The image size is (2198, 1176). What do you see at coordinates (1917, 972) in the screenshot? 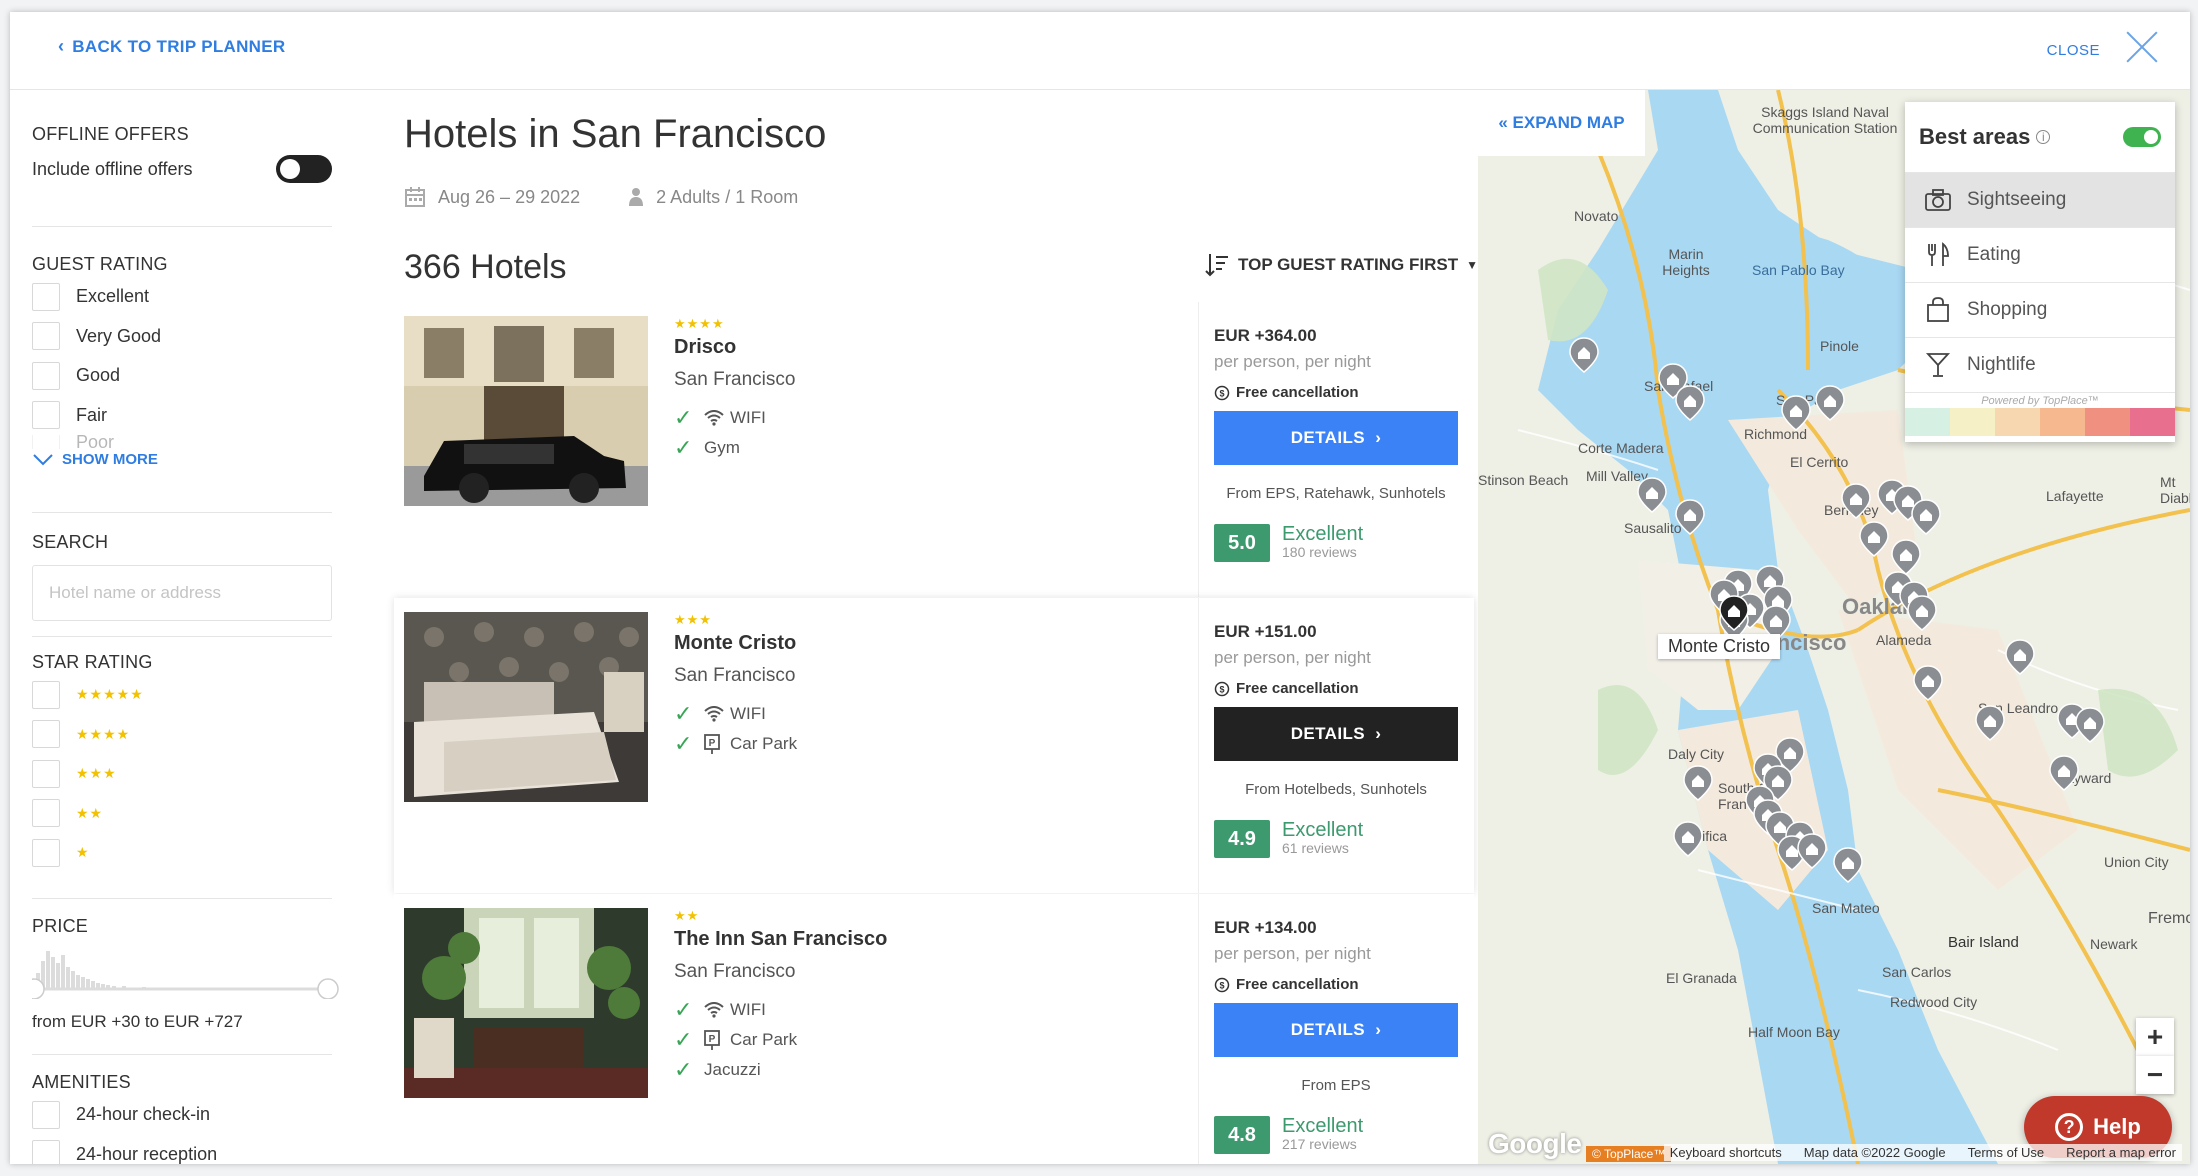
I see `map-label: San Carlos` at bounding box center [1917, 972].